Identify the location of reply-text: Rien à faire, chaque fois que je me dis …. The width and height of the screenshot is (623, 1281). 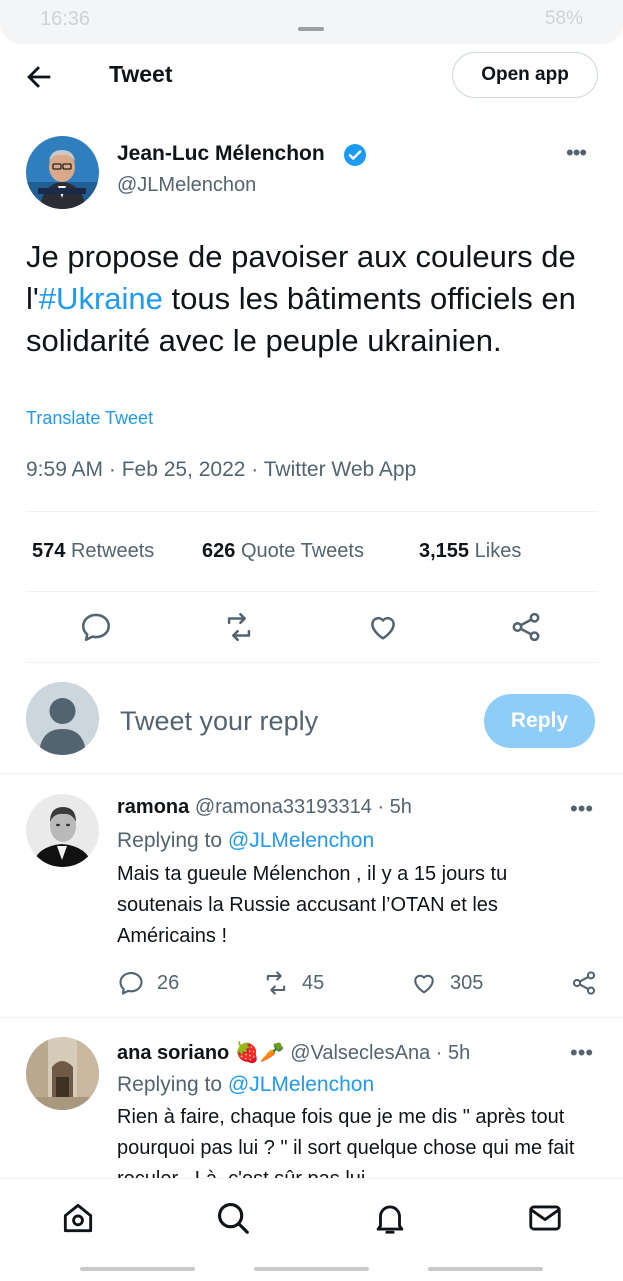
(346, 1142).